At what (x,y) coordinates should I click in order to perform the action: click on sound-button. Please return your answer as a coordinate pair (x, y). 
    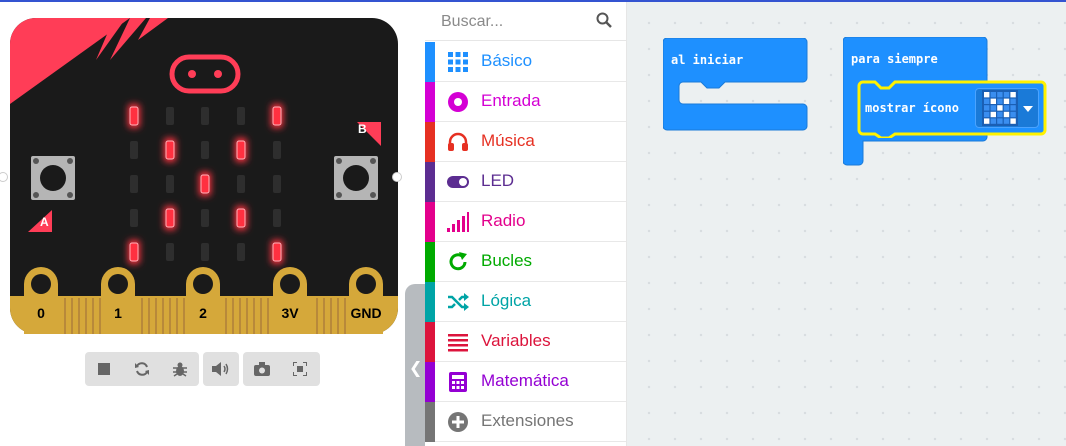
    Looking at the image, I should click on (221, 369).